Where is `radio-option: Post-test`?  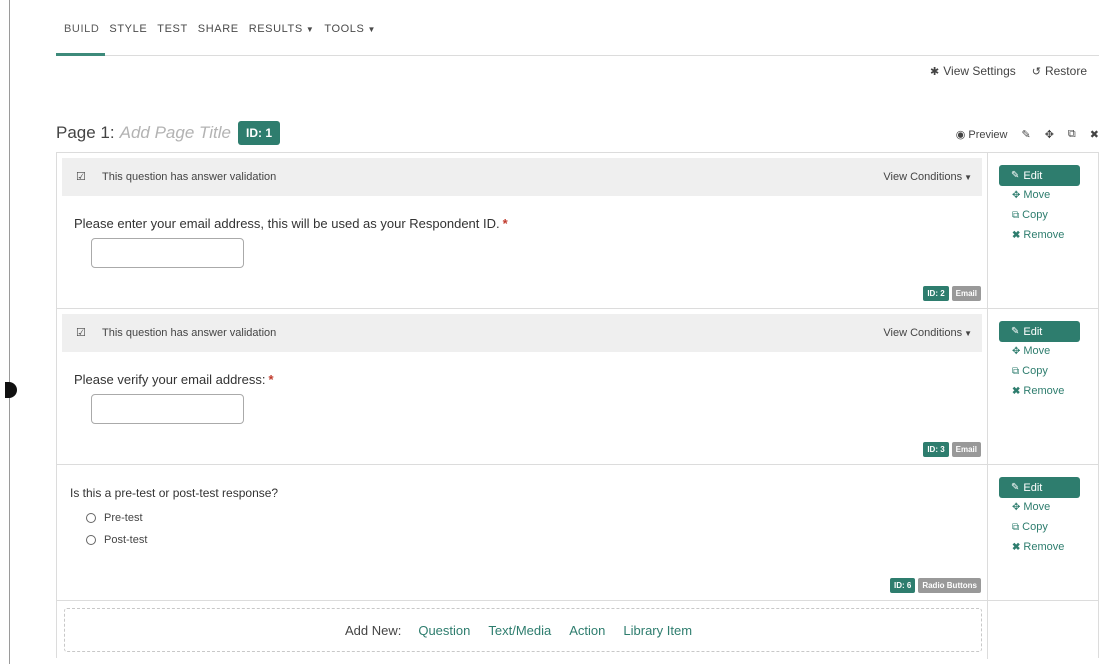 radio-option: Post-test is located at coordinates (534, 540).